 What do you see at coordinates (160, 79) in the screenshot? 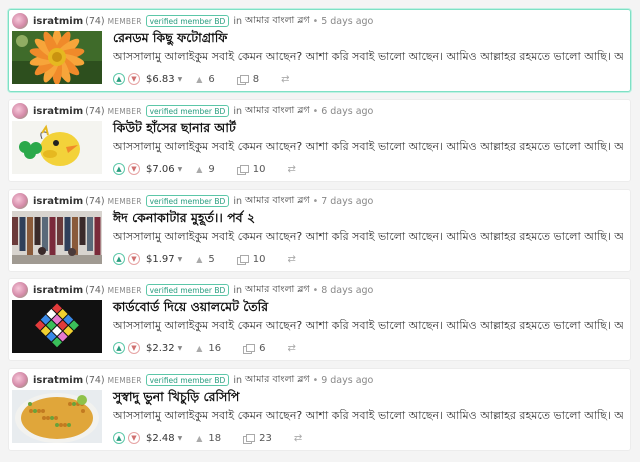
I see `payout-value: $6.83` at bounding box center [160, 79].